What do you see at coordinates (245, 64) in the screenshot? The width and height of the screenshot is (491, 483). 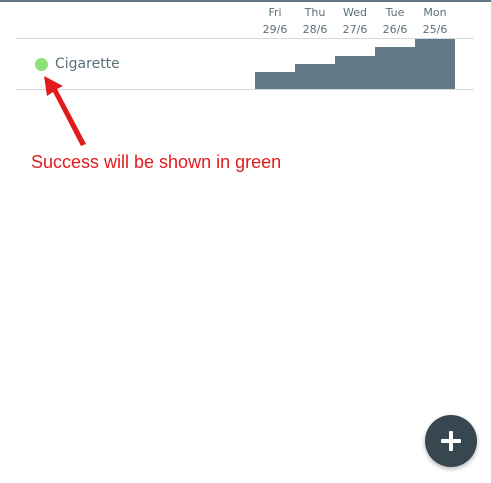 I see `habit-row-cigarette: Cigarette` at bounding box center [245, 64].